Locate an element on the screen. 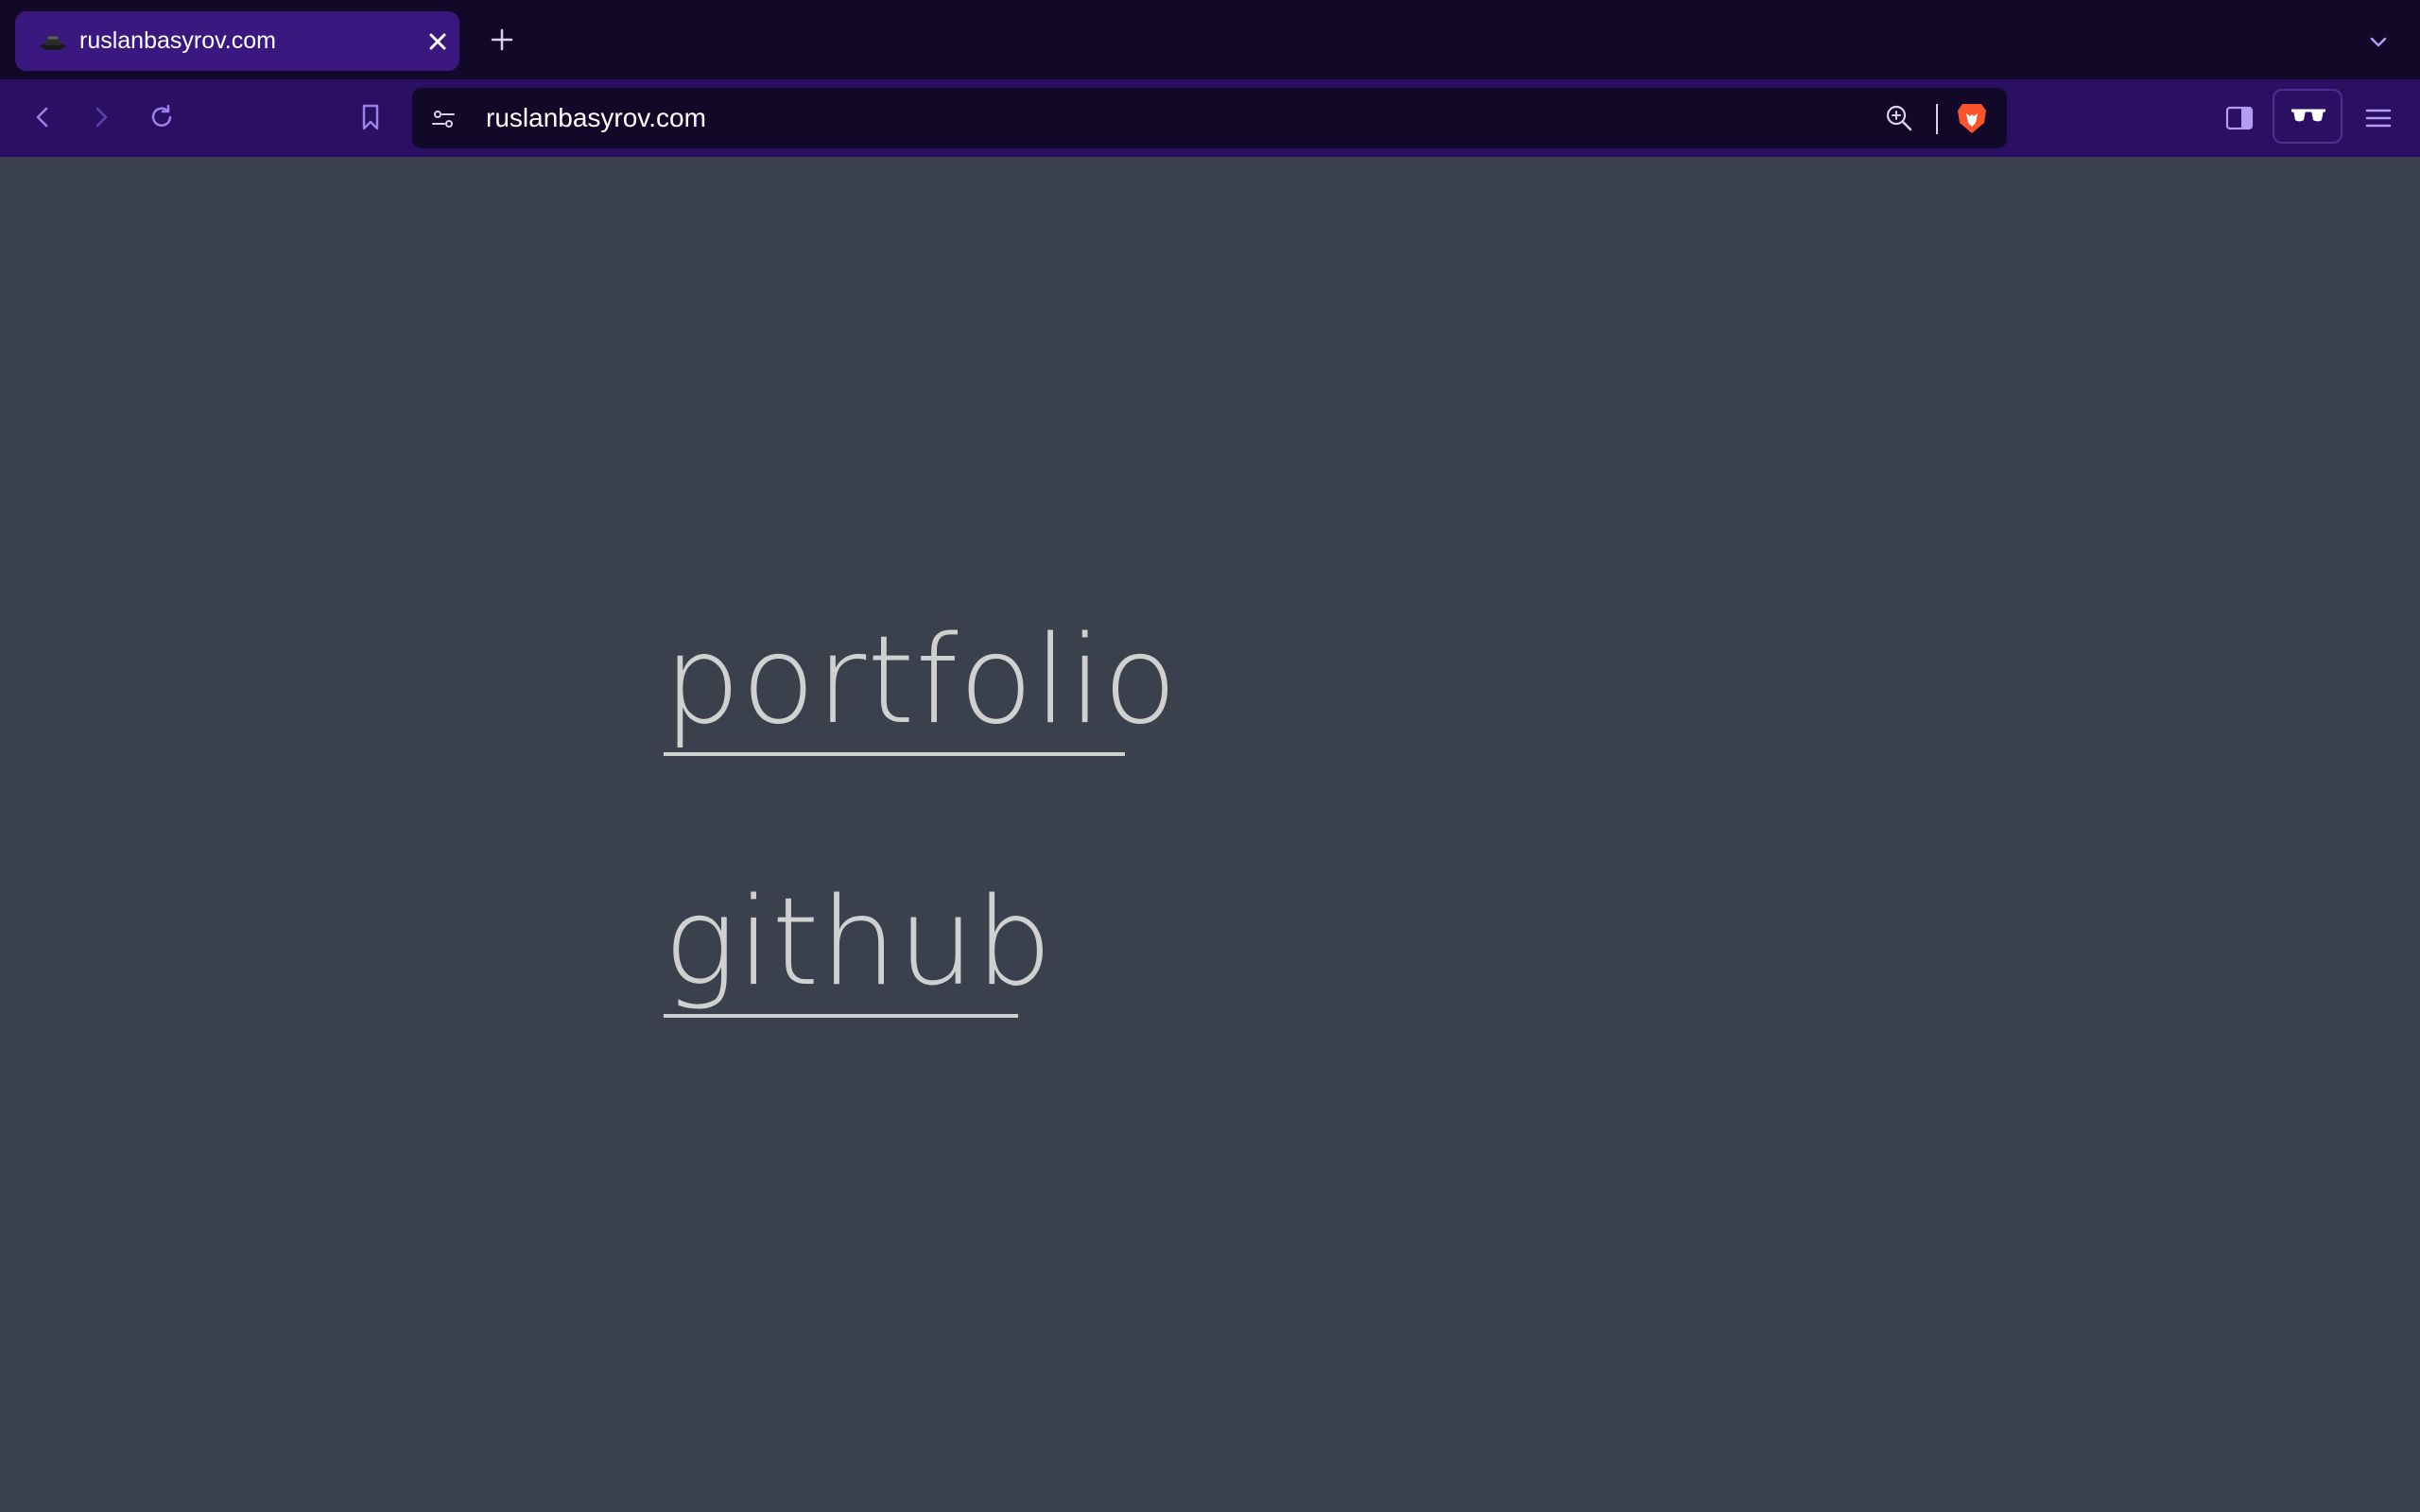  active-tab: ruslanbasyrov.com is located at coordinates (237, 41).